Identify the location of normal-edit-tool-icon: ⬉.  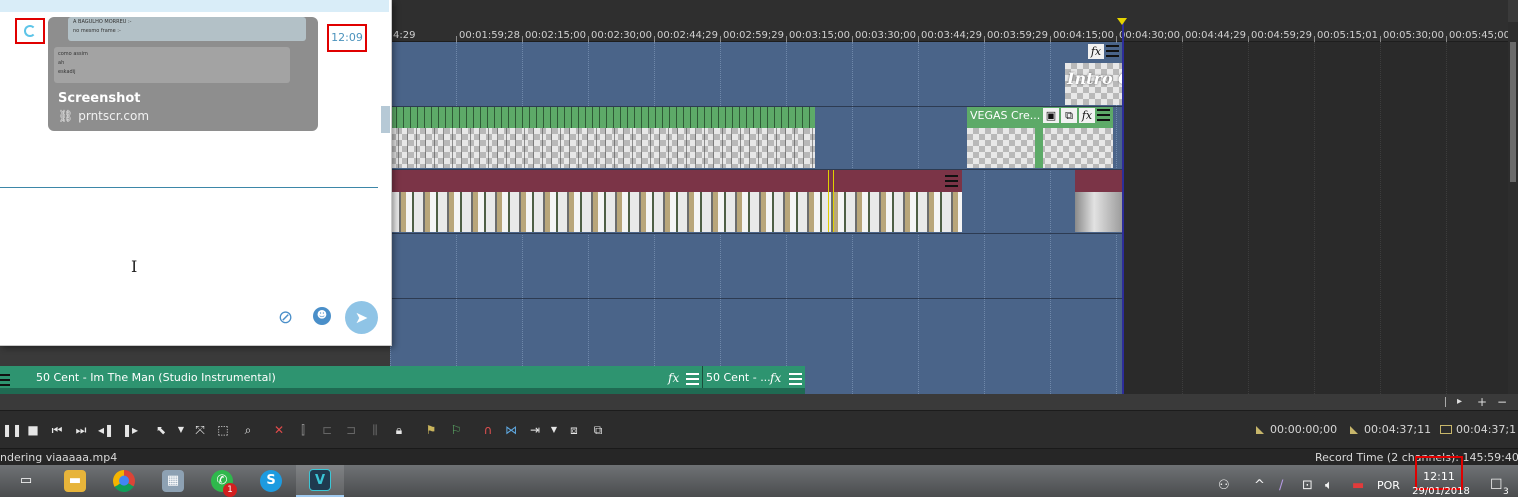
(161, 430).